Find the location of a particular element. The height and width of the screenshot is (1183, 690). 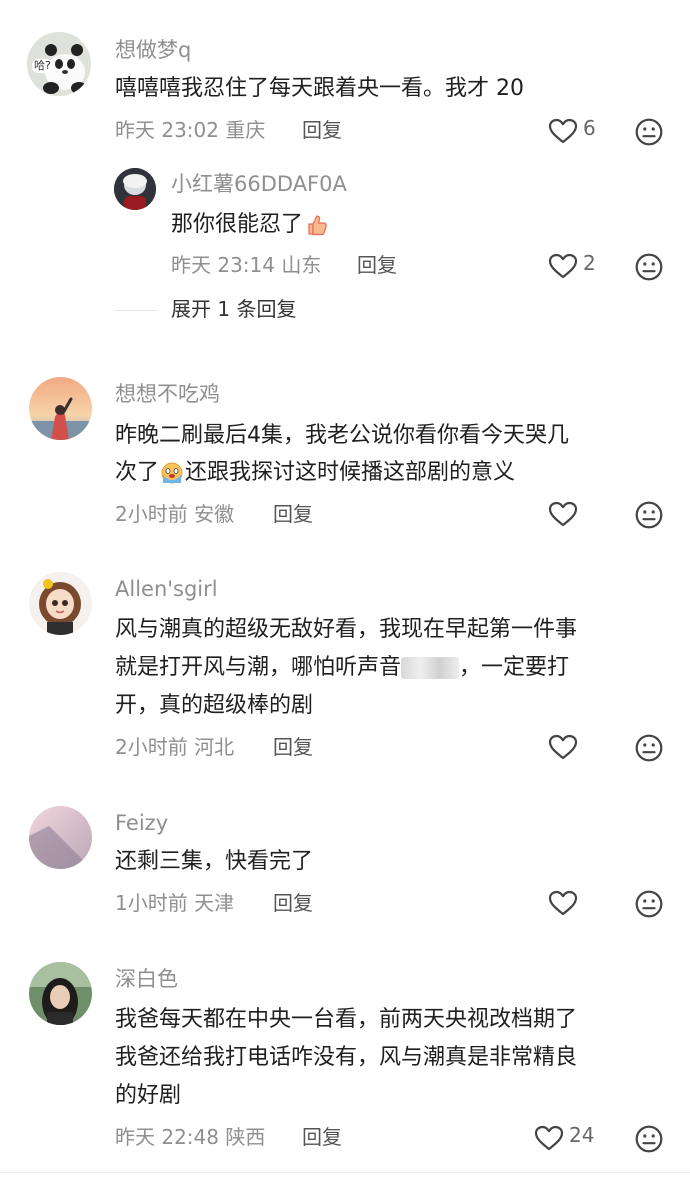

crying-emoji-icon is located at coordinates (172, 473).